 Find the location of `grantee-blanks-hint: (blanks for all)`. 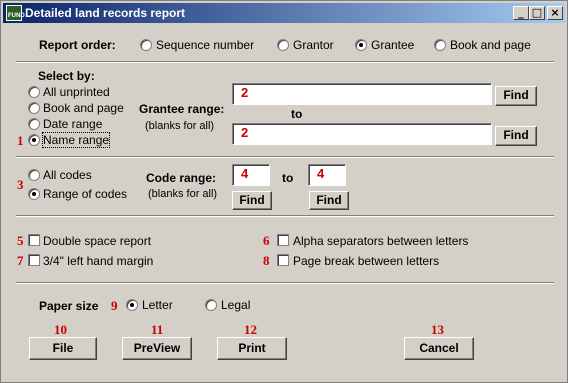

grantee-blanks-hint: (blanks for all) is located at coordinates (180, 126).